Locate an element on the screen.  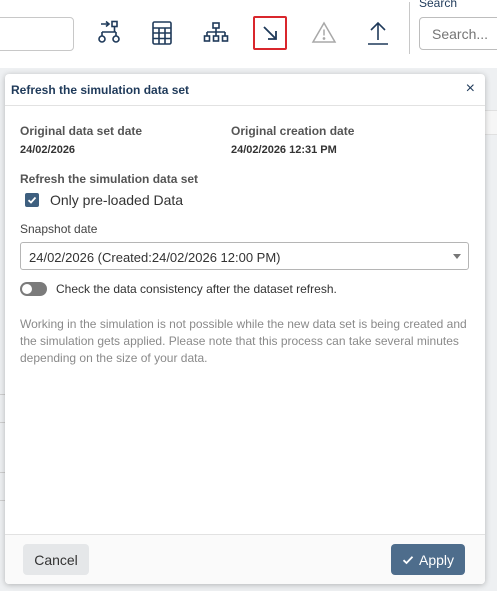
creation-date-value: 24/02/2026 12:31 PM is located at coordinates (284, 150).